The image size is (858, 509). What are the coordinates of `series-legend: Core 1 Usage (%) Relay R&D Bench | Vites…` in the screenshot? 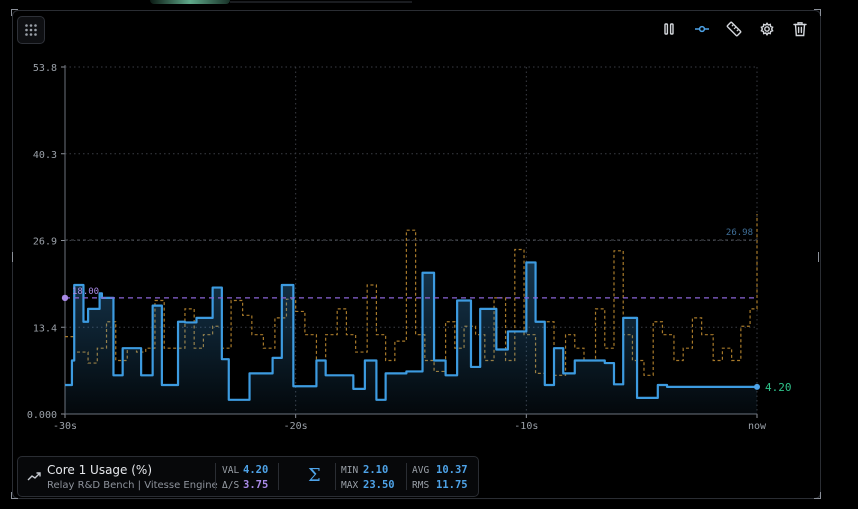 It's located at (248, 476).